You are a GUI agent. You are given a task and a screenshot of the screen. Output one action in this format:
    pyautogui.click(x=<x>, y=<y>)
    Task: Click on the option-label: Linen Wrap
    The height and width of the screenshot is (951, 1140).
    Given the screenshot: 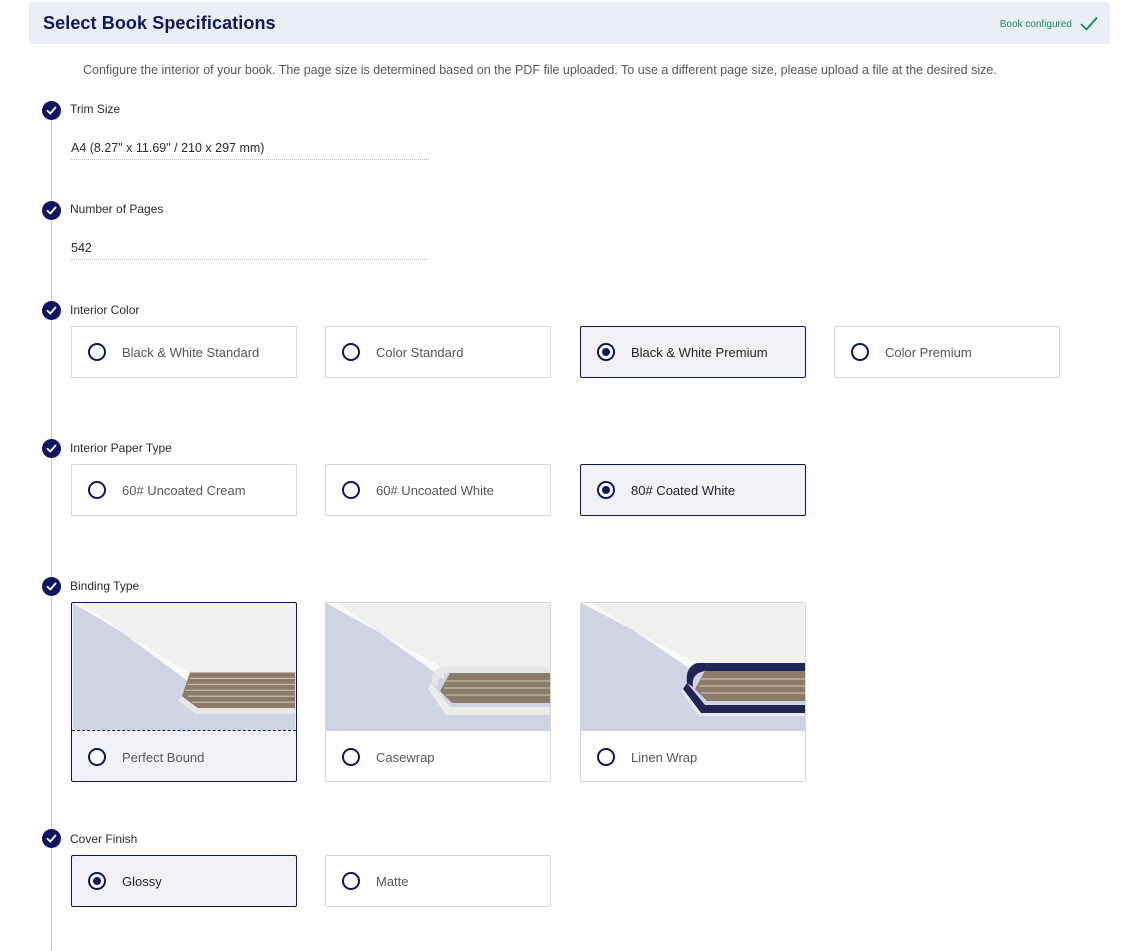 What is the action you would take?
    pyautogui.click(x=664, y=757)
    